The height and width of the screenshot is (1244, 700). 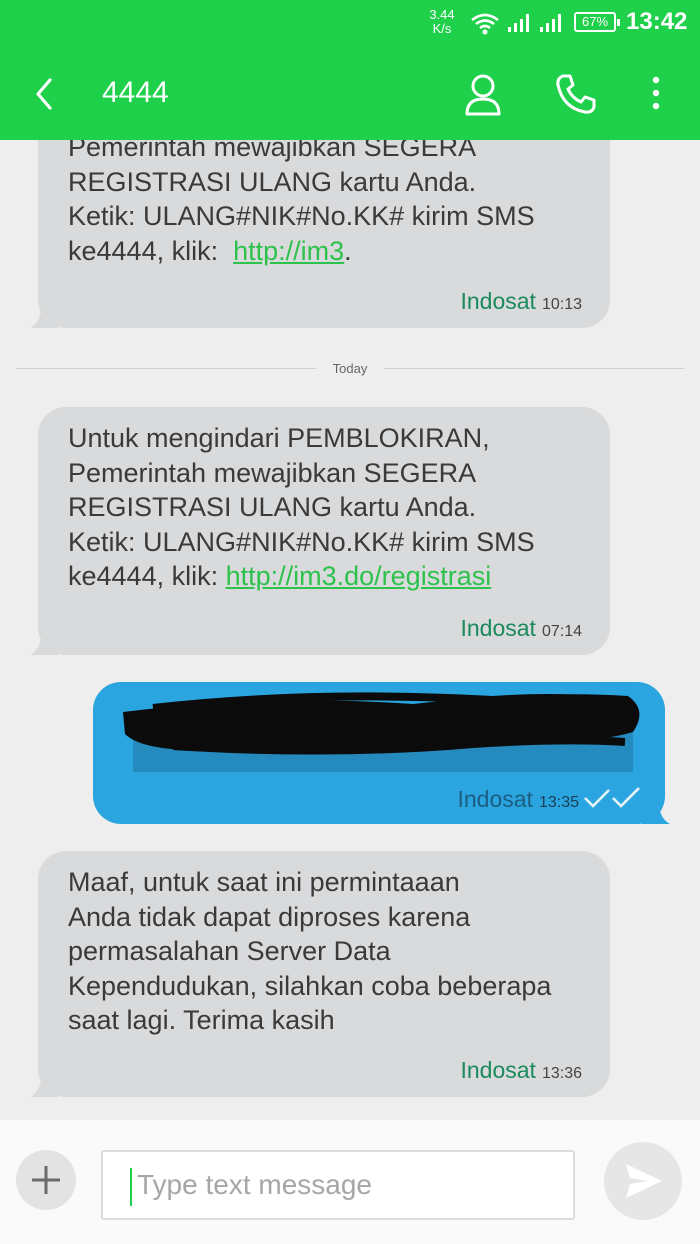 I want to click on status-clock: 13:42, so click(x=657, y=21).